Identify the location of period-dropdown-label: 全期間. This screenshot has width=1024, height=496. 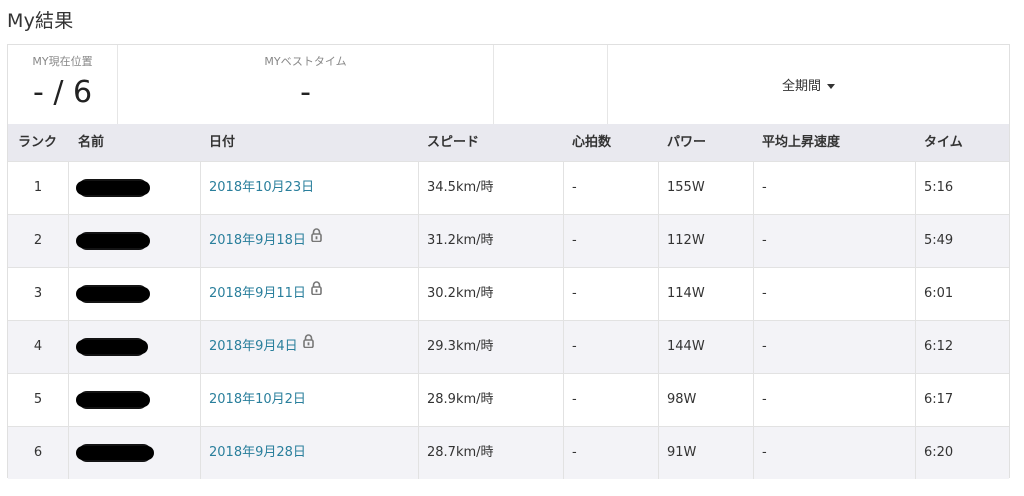
(801, 86).